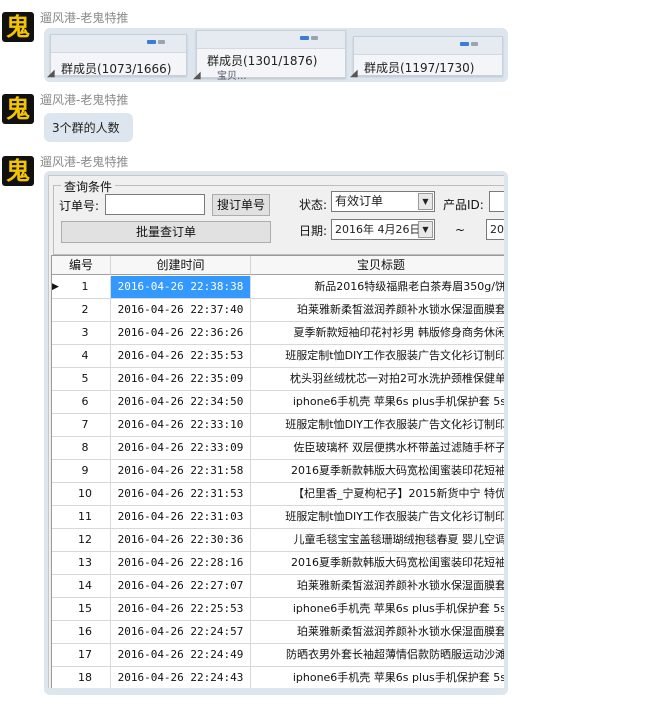  What do you see at coordinates (85, 287) in the screenshot?
I see `cell-id: 1` at bounding box center [85, 287].